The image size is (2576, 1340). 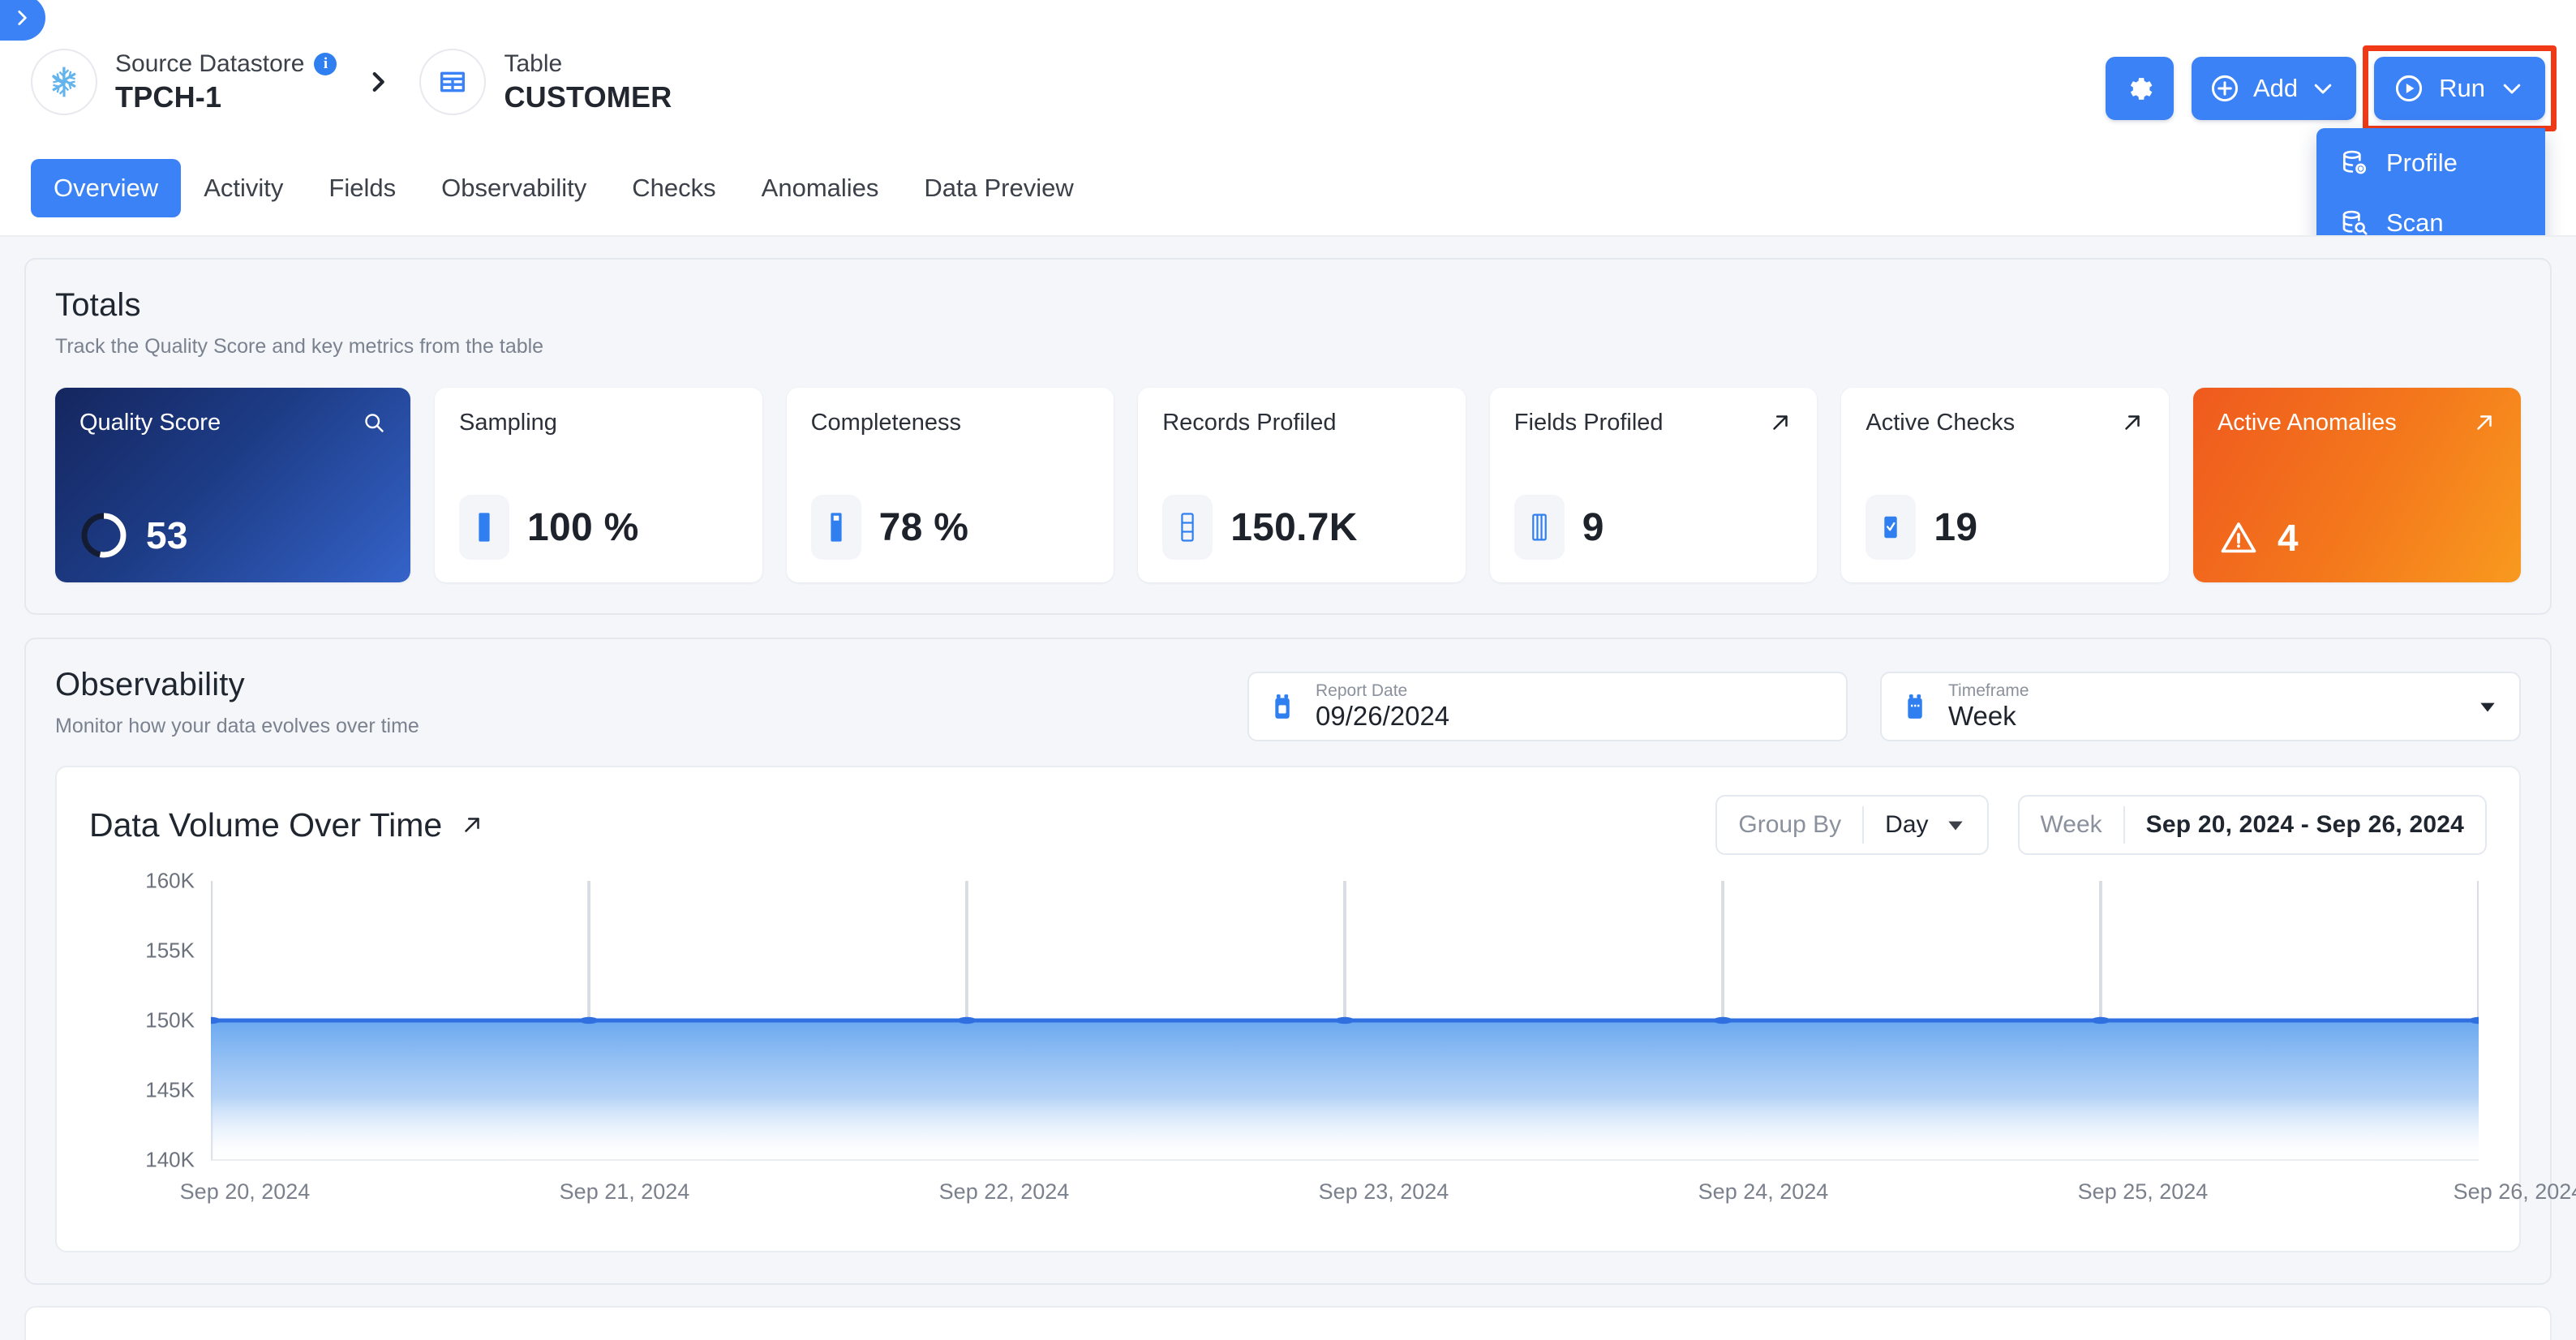 What do you see at coordinates (1907, 824) in the screenshot?
I see `group-by-value: Day` at bounding box center [1907, 824].